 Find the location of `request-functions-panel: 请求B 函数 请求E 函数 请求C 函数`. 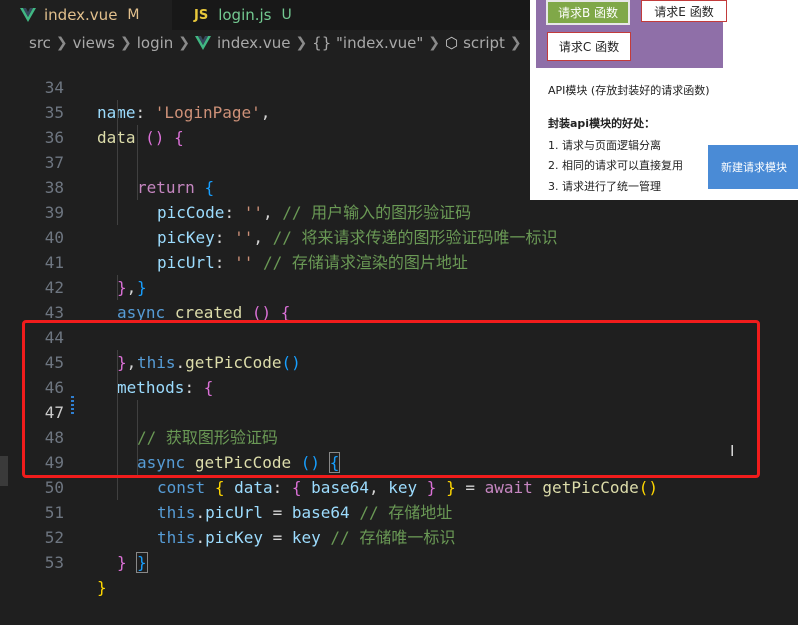

request-functions-panel: 请求B 函数 请求E 函数 请求C 函数 is located at coordinates (631, 34).